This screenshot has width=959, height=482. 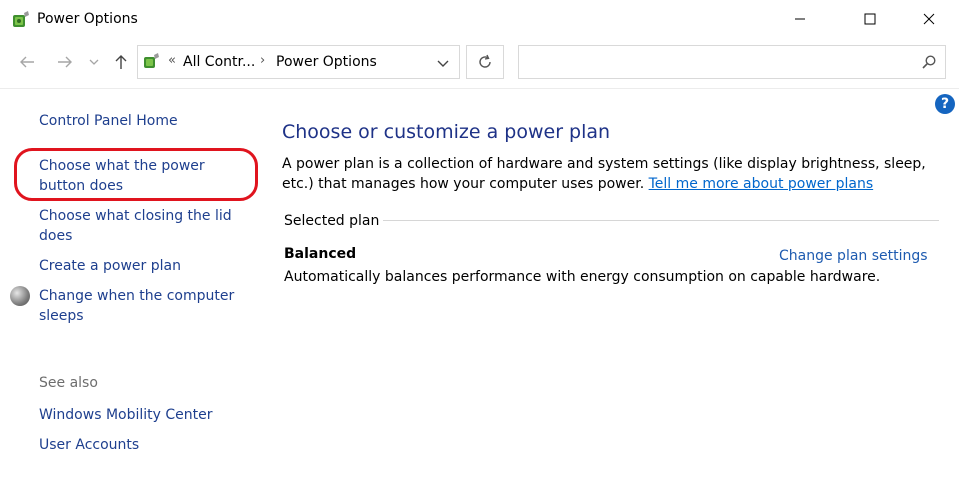 I want to click on overflow-marker: «, so click(x=172, y=60).